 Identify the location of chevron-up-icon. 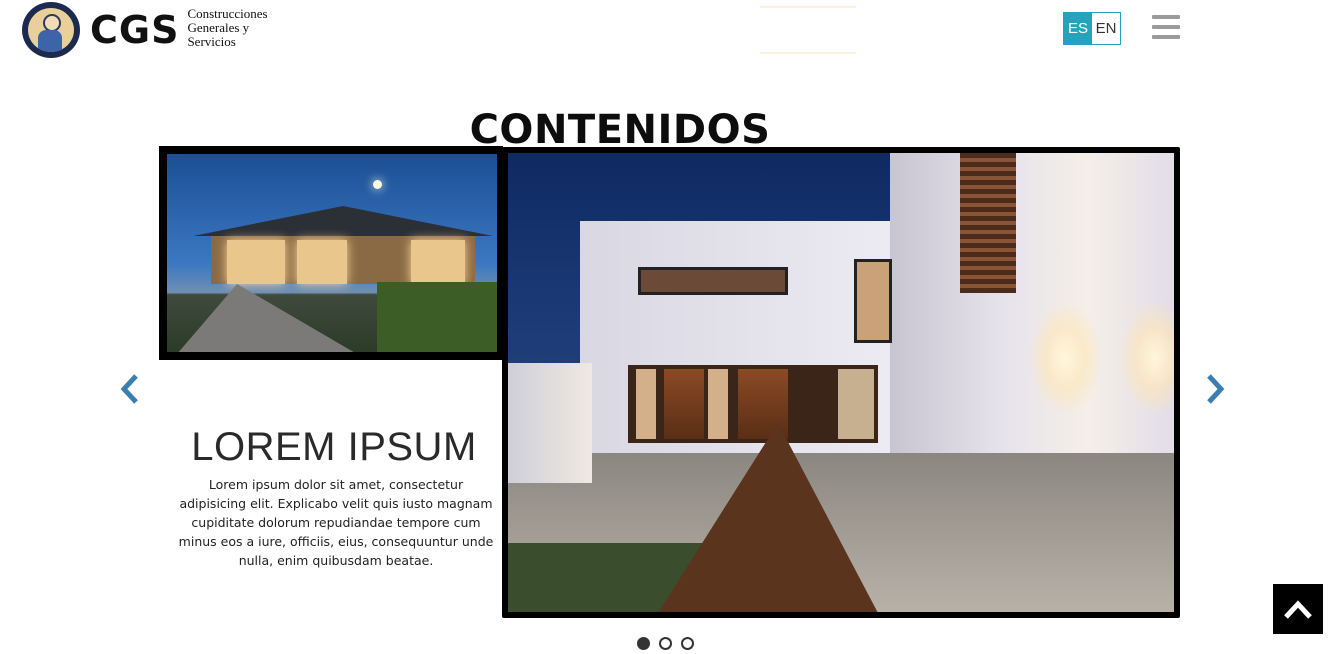
(1298, 609).